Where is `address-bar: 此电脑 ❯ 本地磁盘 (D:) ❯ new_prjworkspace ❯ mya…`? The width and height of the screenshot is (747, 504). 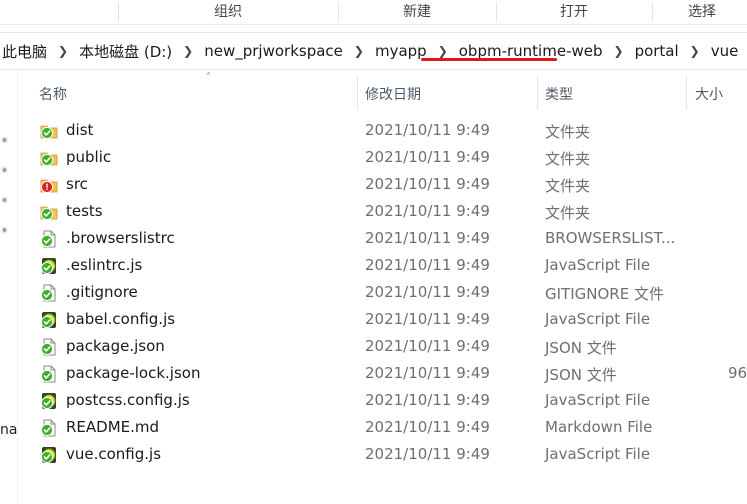
address-bar: 此电脑 ❯ 本地磁盘 (D:) ❯ new_prjworkspace ❯ mya… is located at coordinates (373, 51).